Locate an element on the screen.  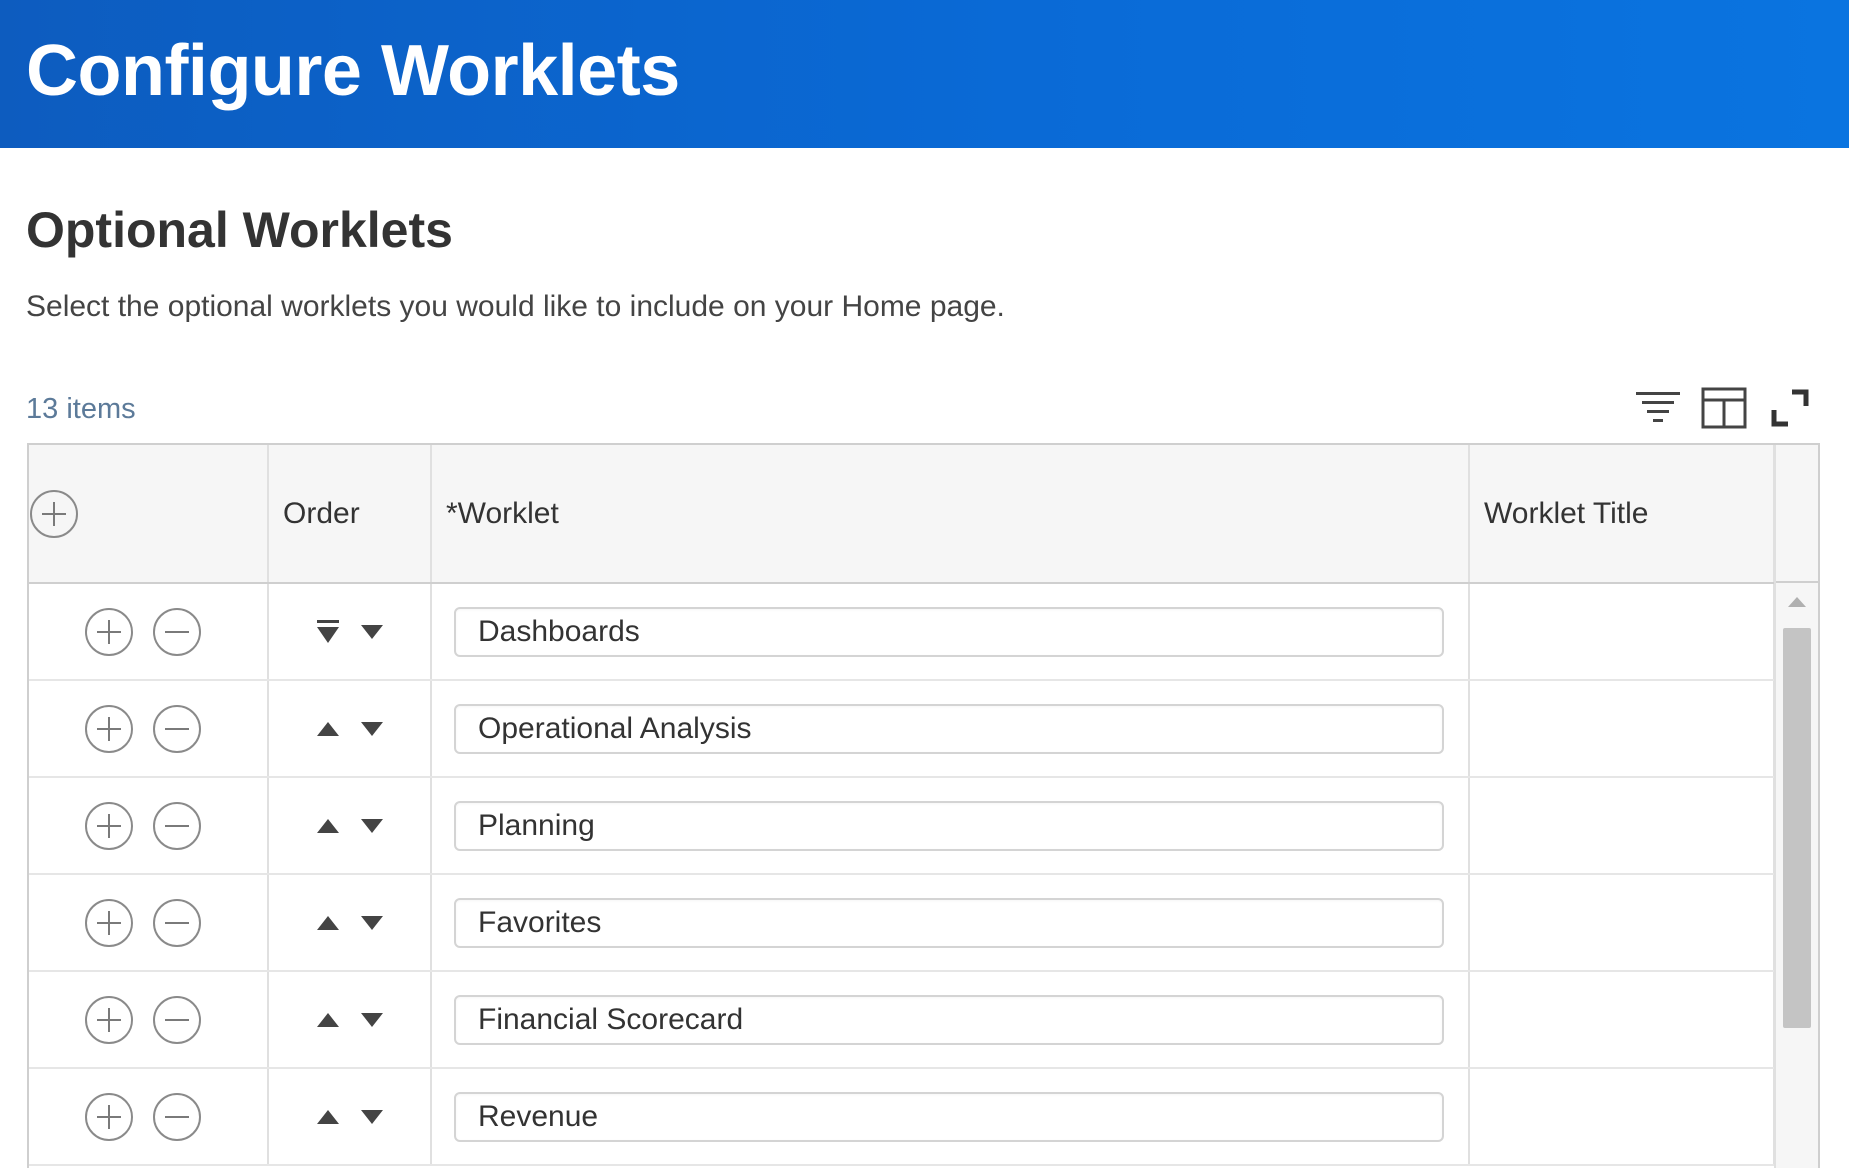
vertical-scrollbar is located at coordinates (1796, 806).